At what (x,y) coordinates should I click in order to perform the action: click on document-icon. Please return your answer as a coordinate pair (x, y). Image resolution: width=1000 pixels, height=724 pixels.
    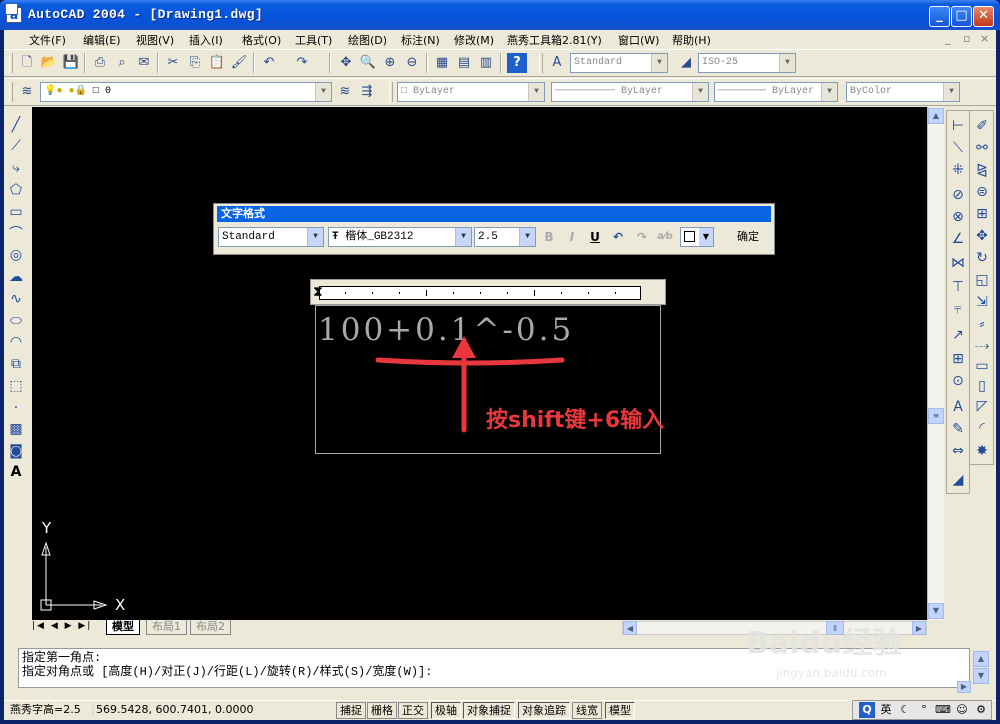
    Looking at the image, I should click on (11, 9).